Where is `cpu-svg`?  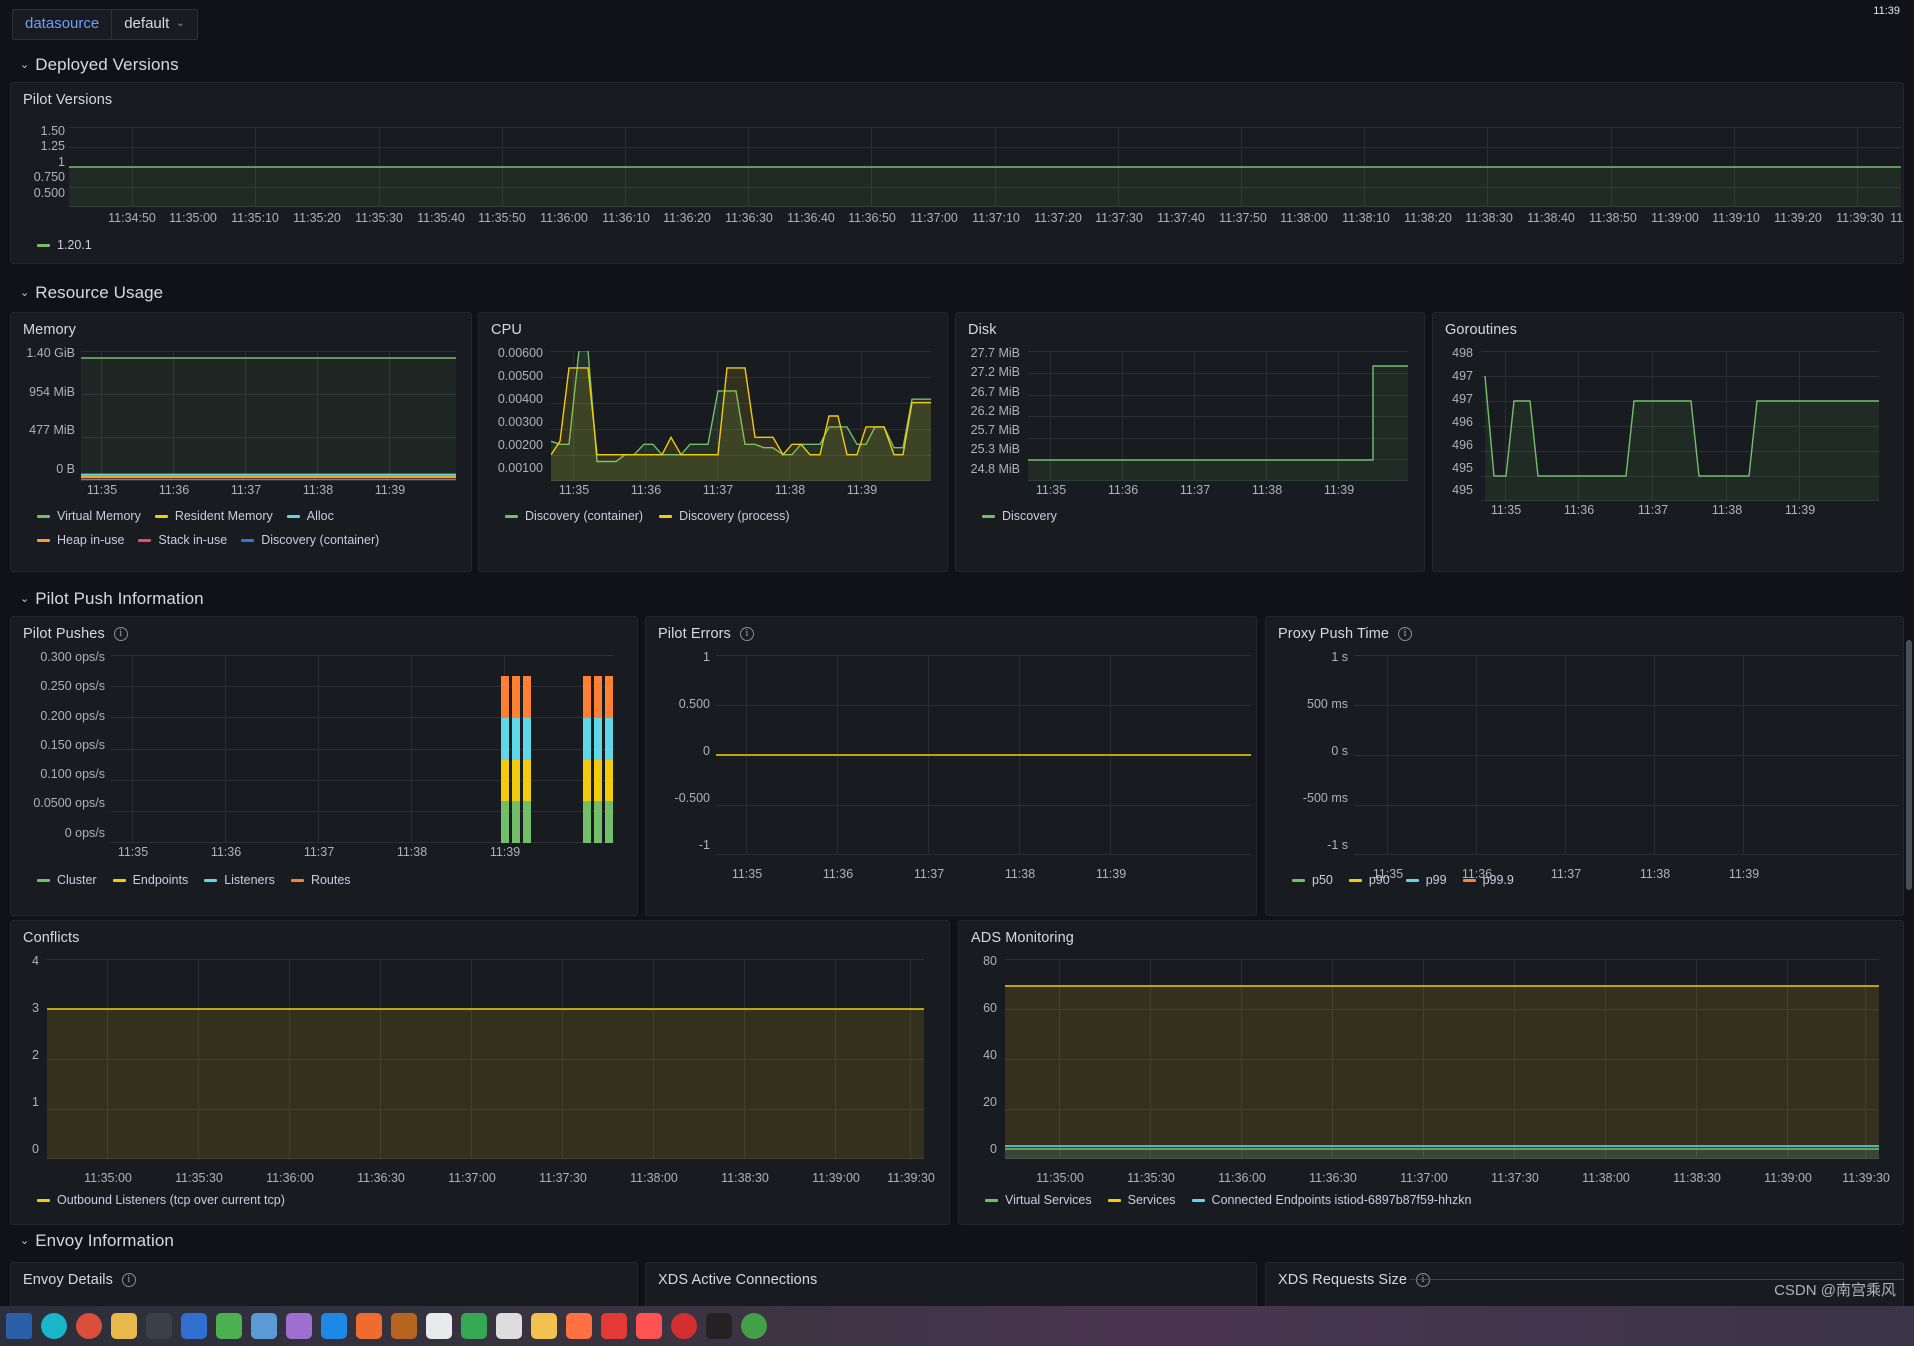
cpu-svg is located at coordinates (741, 416).